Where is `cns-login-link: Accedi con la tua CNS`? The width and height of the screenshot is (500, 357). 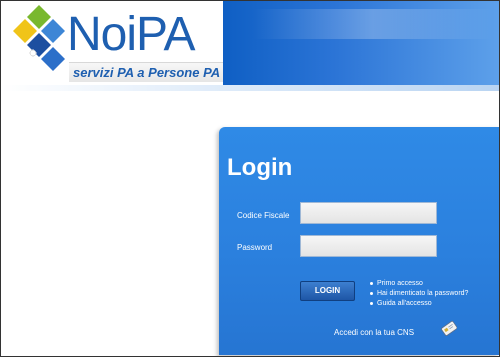
cns-login-link: Accedi con la tua CNS is located at coordinates (374, 332).